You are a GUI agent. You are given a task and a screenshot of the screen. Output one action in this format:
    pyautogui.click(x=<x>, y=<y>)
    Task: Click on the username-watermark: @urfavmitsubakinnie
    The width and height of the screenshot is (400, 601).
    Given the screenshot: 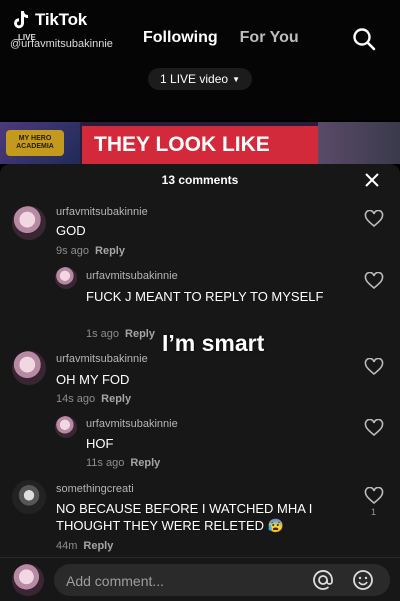 What is the action you would take?
    pyautogui.click(x=61, y=44)
    